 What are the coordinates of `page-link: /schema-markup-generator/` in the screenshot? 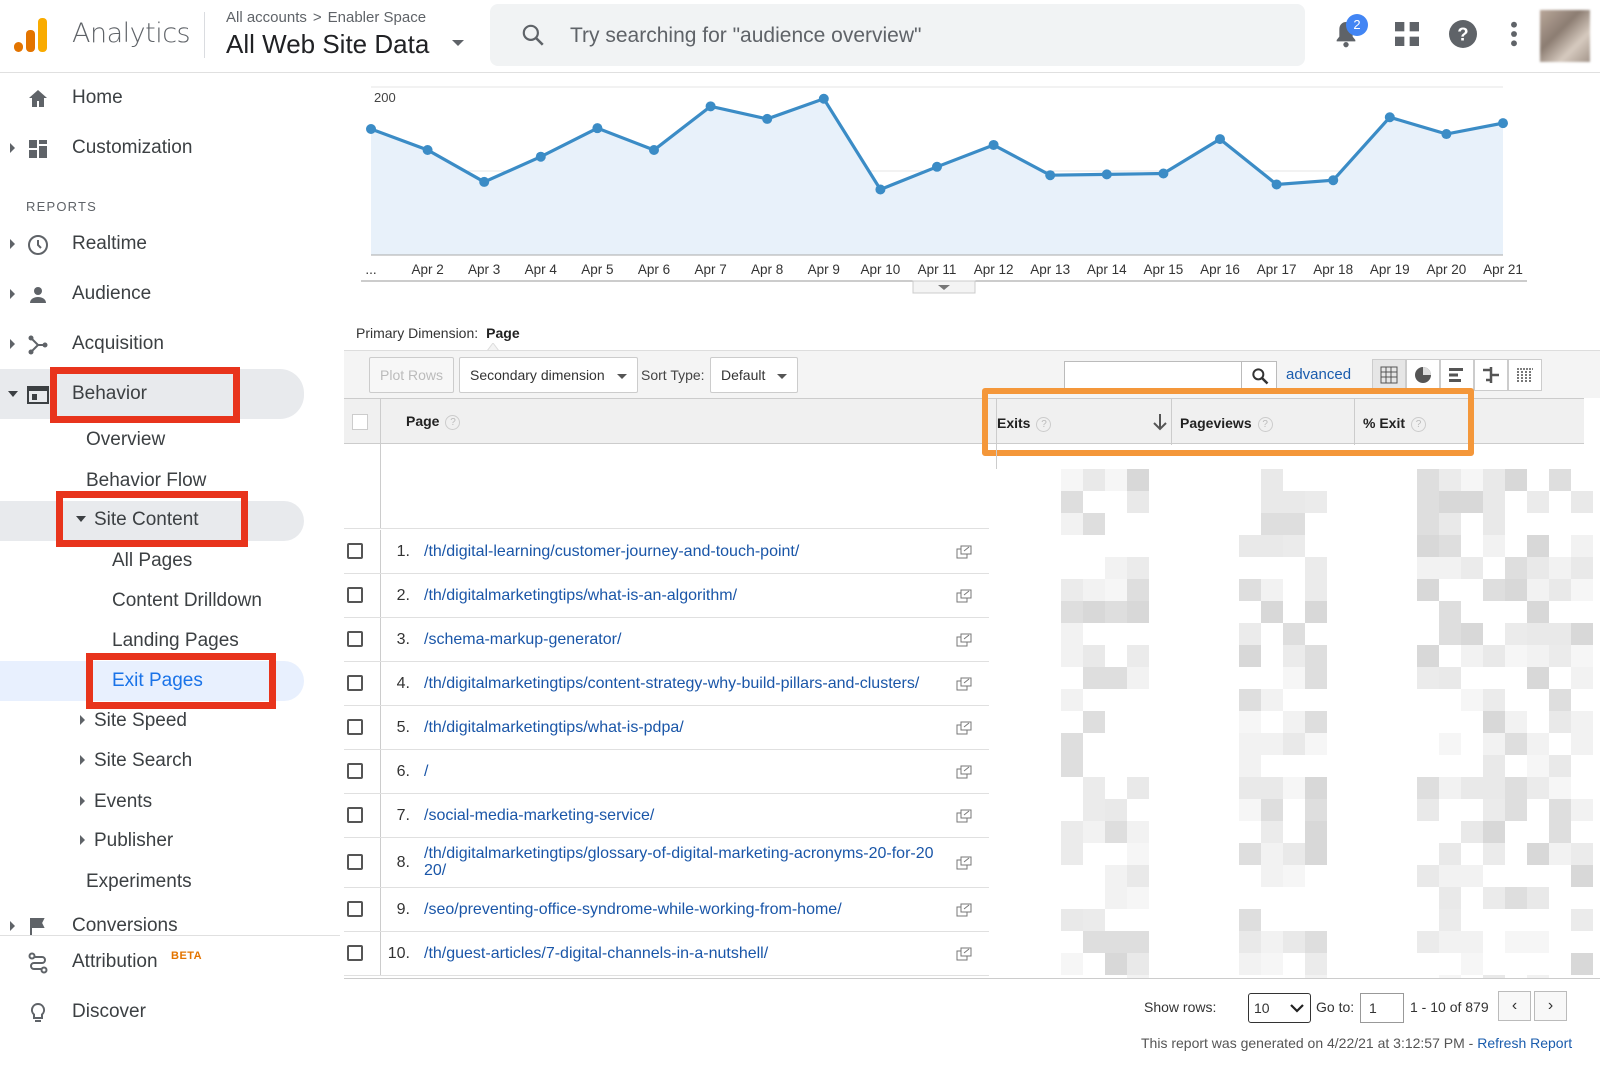 It's located at (522, 639).